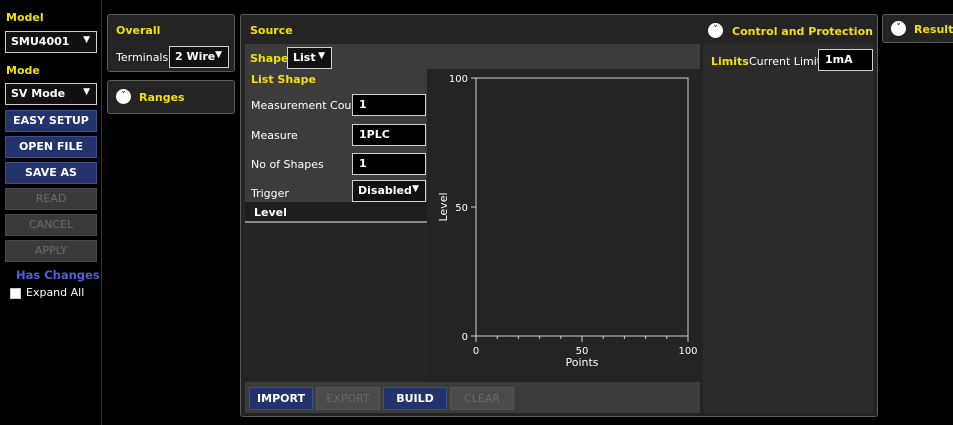 The width and height of the screenshot is (953, 425). Describe the element at coordinates (51, 199) in the screenshot. I see `read-button: READ` at that location.